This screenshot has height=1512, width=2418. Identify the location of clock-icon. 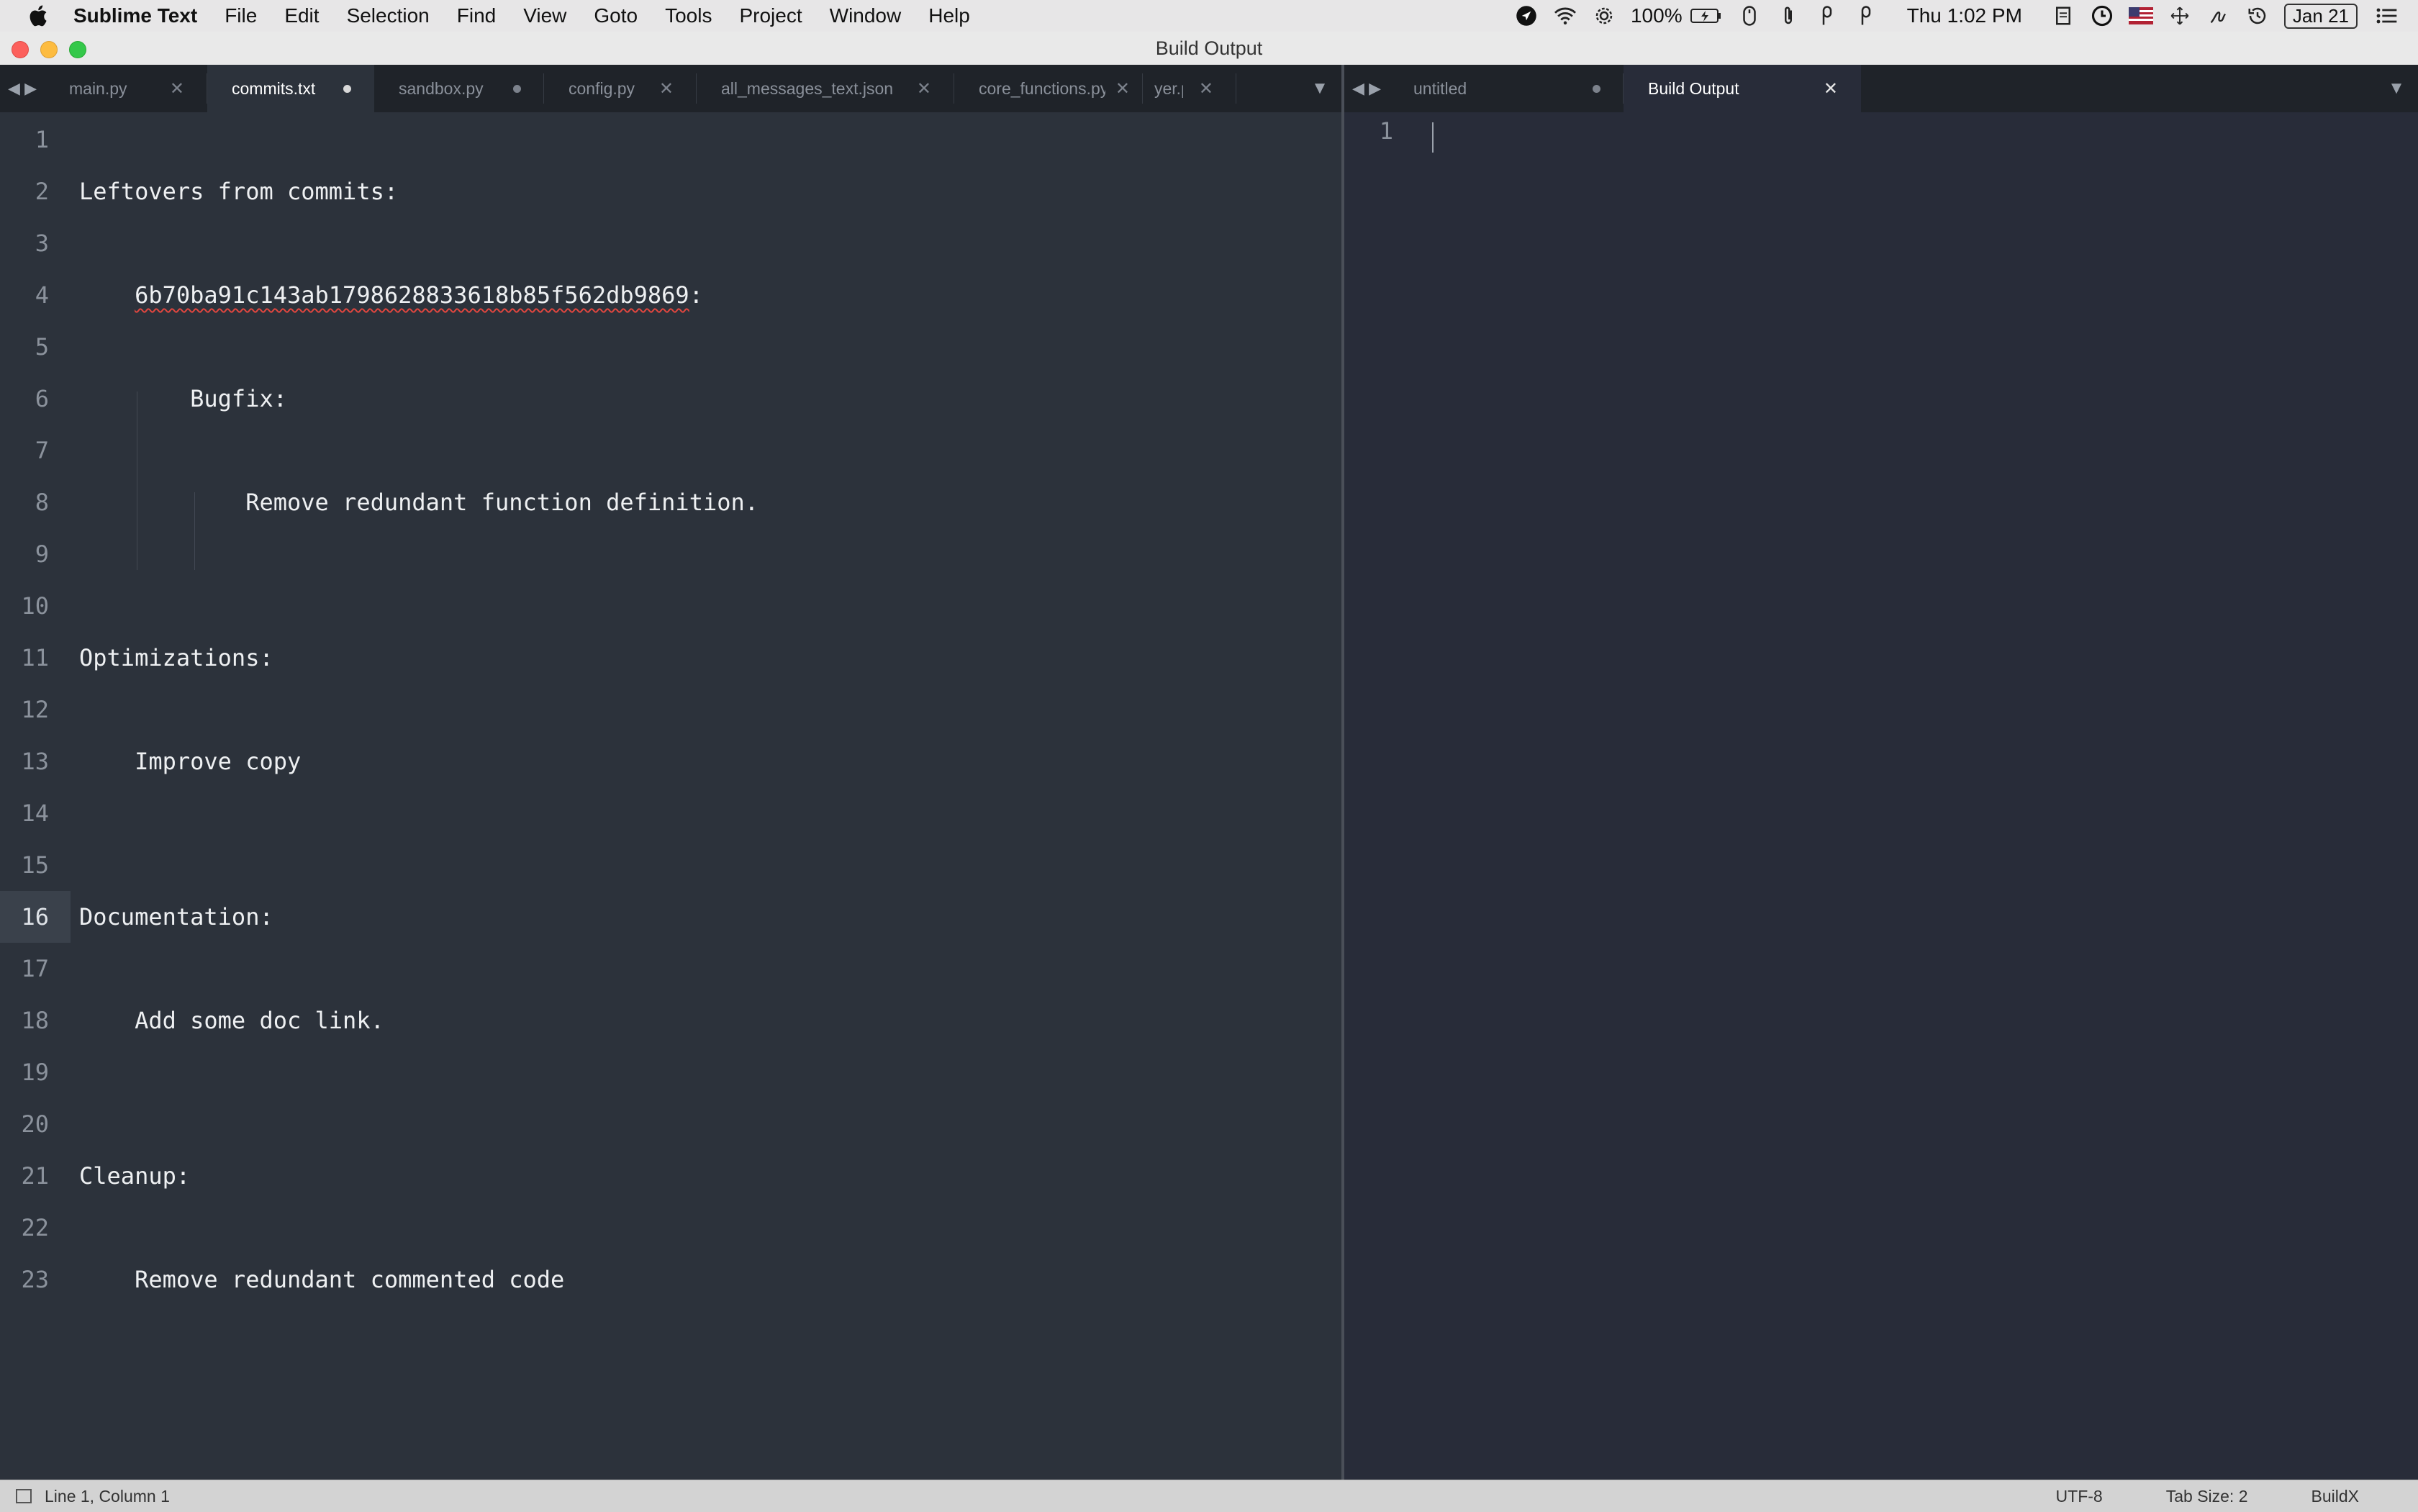
(2102, 16).